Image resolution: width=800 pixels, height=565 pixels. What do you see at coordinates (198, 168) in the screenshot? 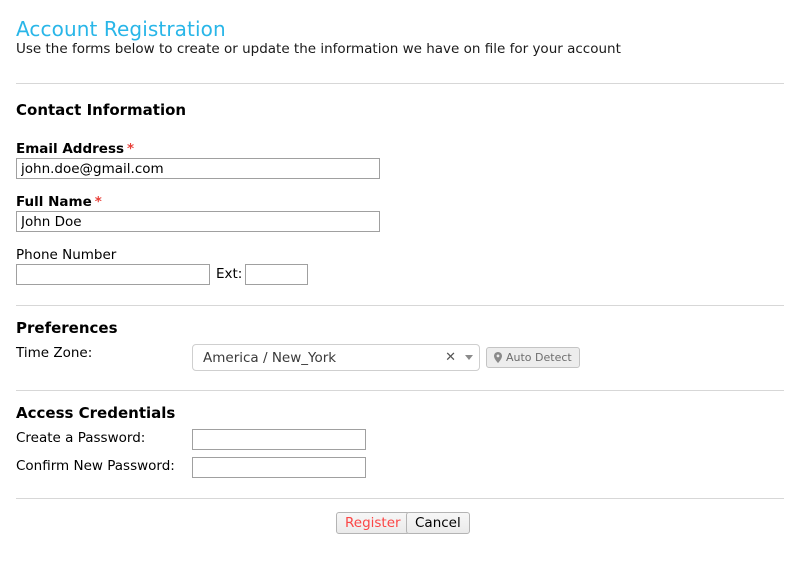
I see `email-input` at bounding box center [198, 168].